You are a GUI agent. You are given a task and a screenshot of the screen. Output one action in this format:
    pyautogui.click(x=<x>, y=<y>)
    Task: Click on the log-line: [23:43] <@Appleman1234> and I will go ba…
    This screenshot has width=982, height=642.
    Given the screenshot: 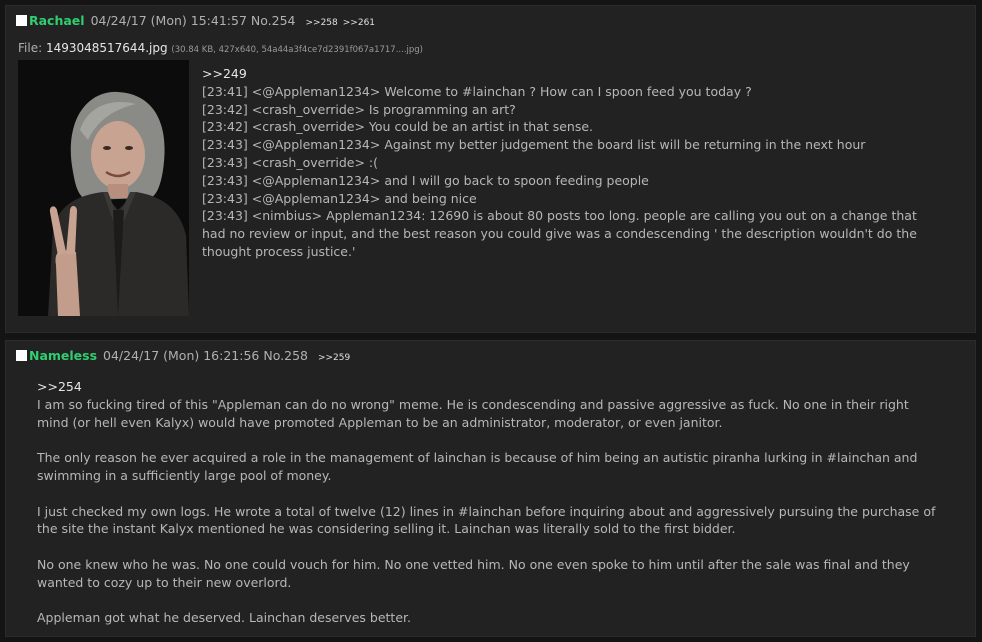 What is the action you would take?
    pyautogui.click(x=425, y=180)
    